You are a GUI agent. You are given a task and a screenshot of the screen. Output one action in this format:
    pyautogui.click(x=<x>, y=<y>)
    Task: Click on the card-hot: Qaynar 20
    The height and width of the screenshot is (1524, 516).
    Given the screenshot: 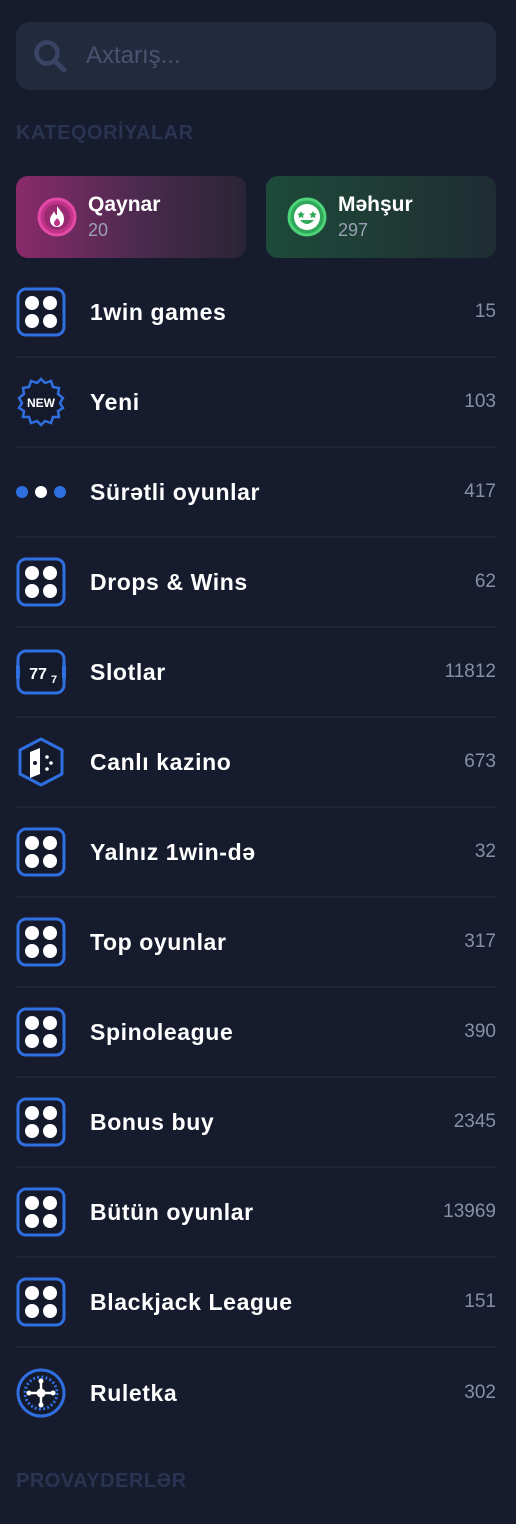 What is the action you would take?
    pyautogui.click(x=131, y=217)
    